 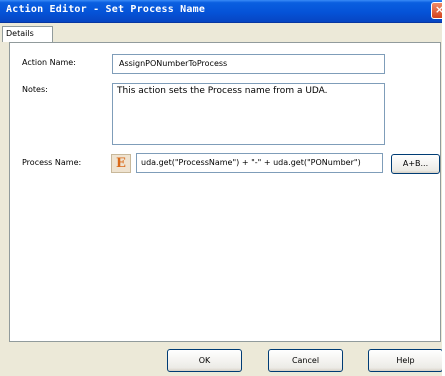 I want to click on expression-icon: E, so click(x=121, y=163).